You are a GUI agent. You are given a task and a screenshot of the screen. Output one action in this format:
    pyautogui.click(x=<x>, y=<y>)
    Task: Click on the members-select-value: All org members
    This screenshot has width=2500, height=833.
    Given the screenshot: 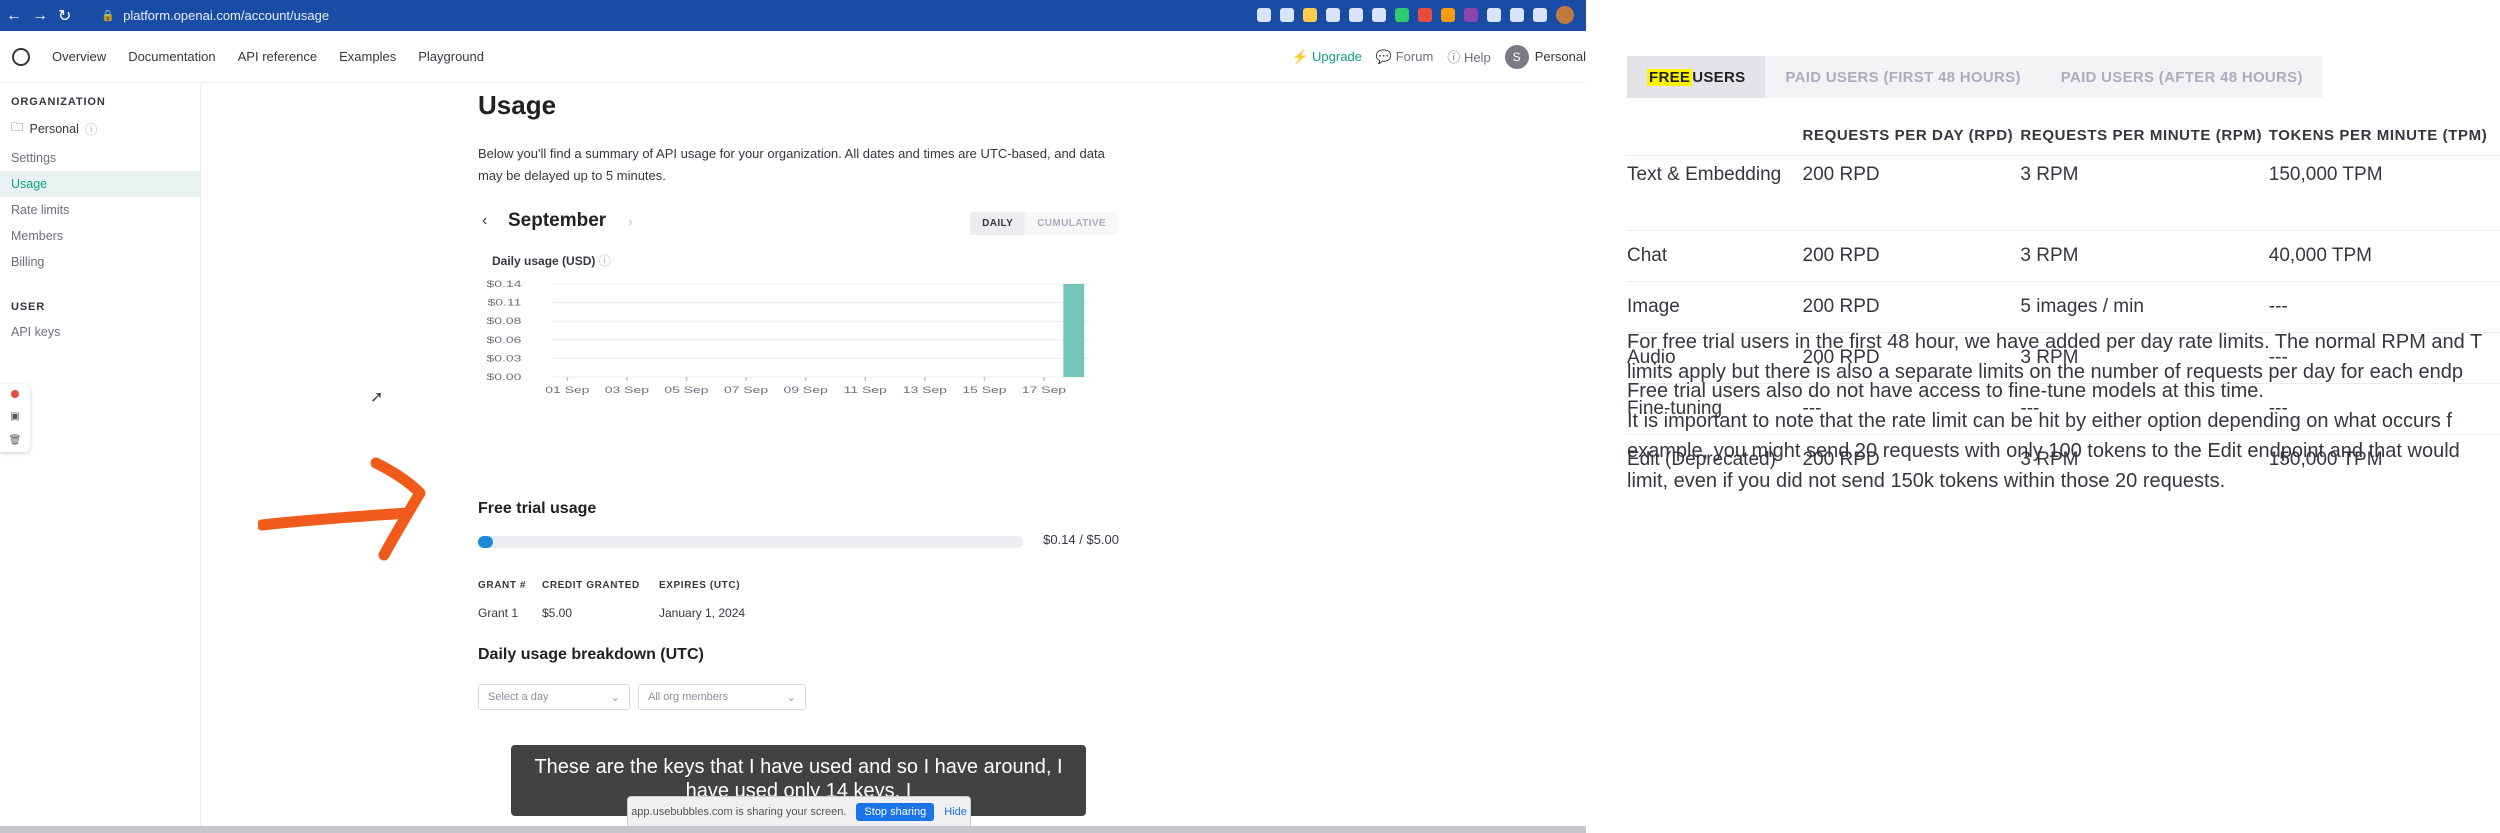 What is the action you would take?
    pyautogui.click(x=688, y=697)
    